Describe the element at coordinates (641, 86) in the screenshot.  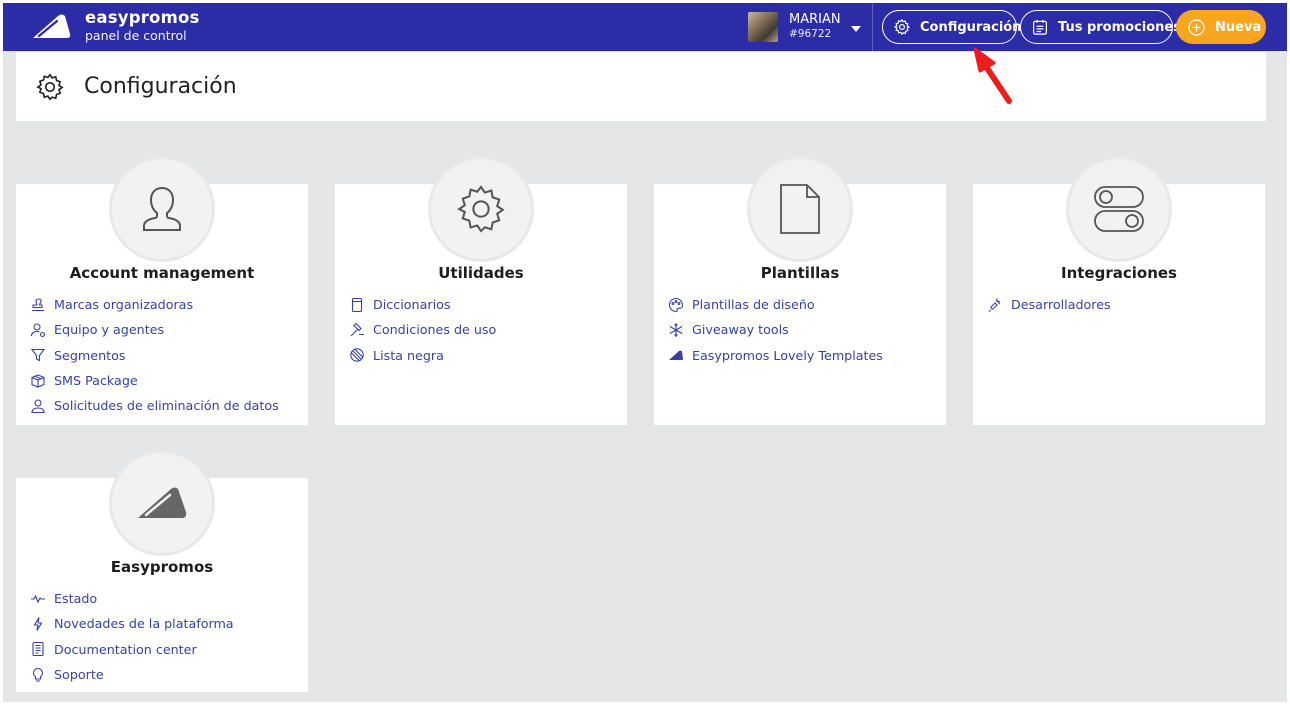
I see `page-header: Configuración` at that location.